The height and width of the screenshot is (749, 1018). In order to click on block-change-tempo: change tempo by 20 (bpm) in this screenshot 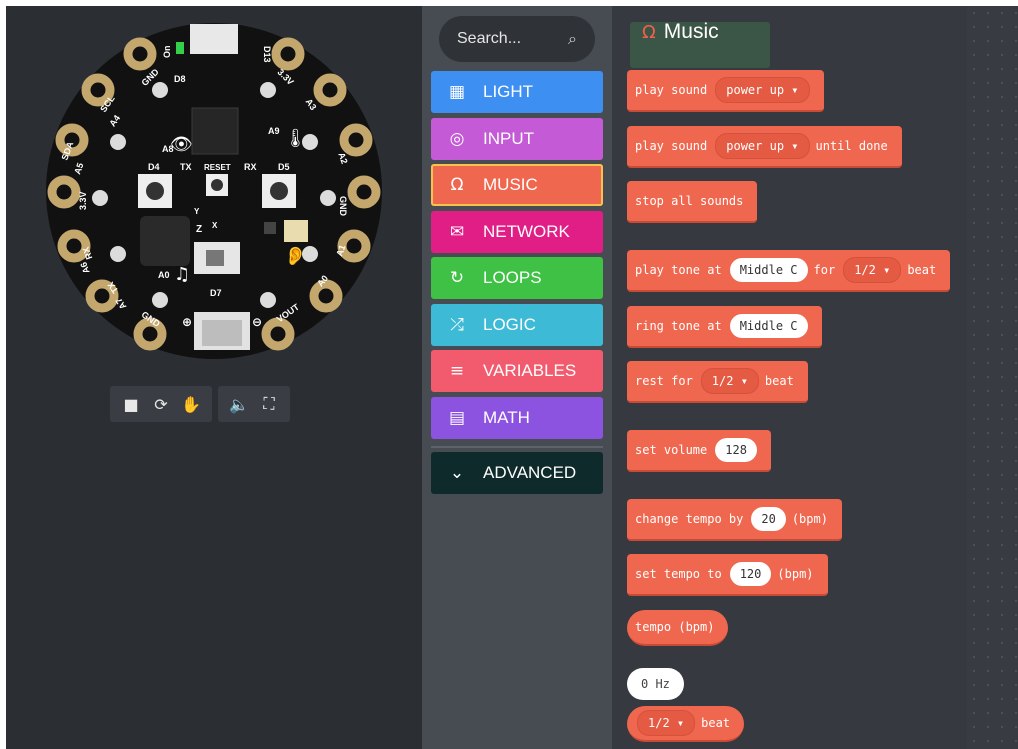, I will do `click(734, 520)`.